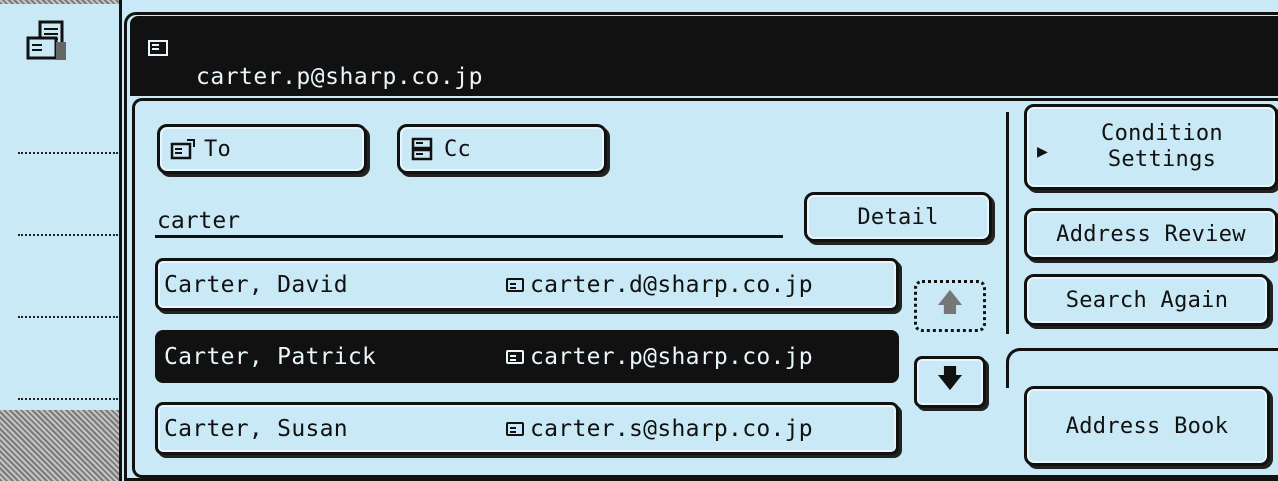 This screenshot has width=1278, height=481. I want to click on result-email: carter.p@sharp.co.jp, so click(659, 357).